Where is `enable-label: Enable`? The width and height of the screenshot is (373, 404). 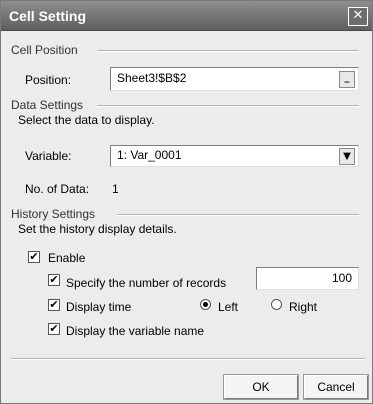
enable-label: Enable is located at coordinates (67, 258).